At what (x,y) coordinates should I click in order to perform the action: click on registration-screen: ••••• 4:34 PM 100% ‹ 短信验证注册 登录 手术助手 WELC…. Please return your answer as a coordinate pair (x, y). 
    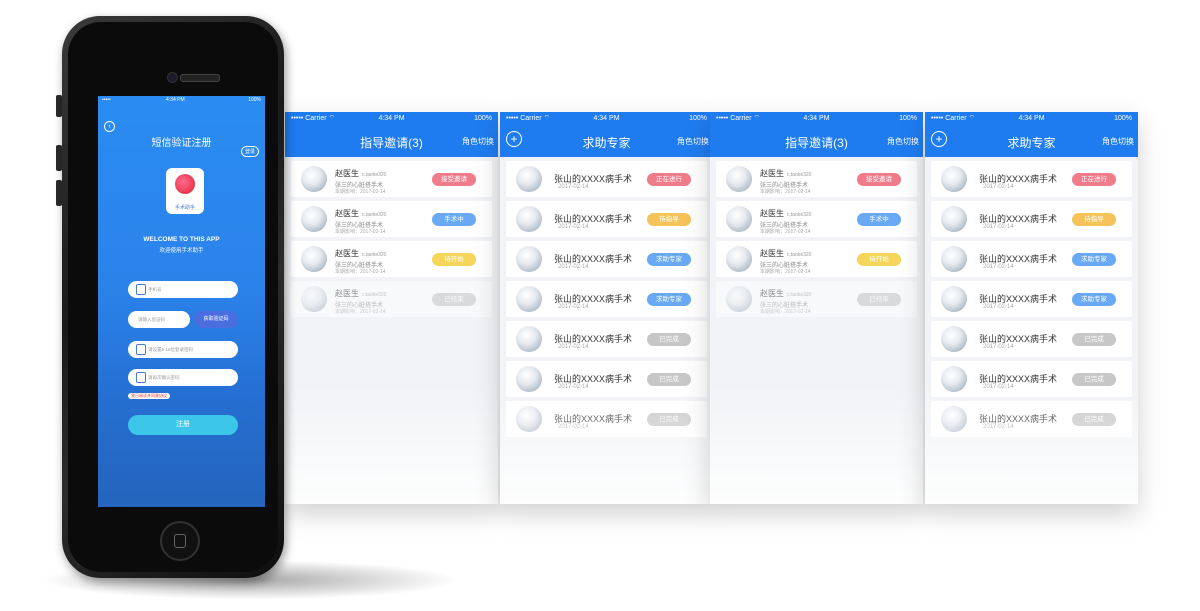
    Looking at the image, I should click on (181, 301).